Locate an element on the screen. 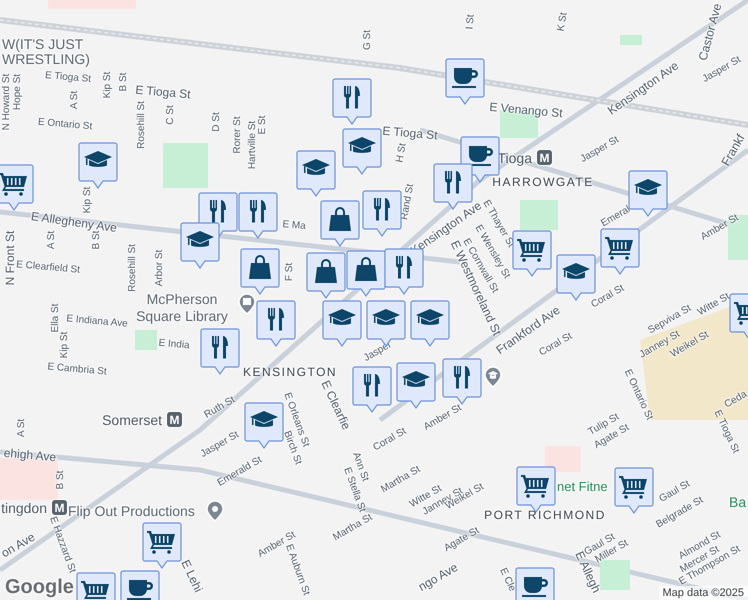 The width and height of the screenshot is (748, 600). street-label: E Clearfield St is located at coordinates (48, 268).